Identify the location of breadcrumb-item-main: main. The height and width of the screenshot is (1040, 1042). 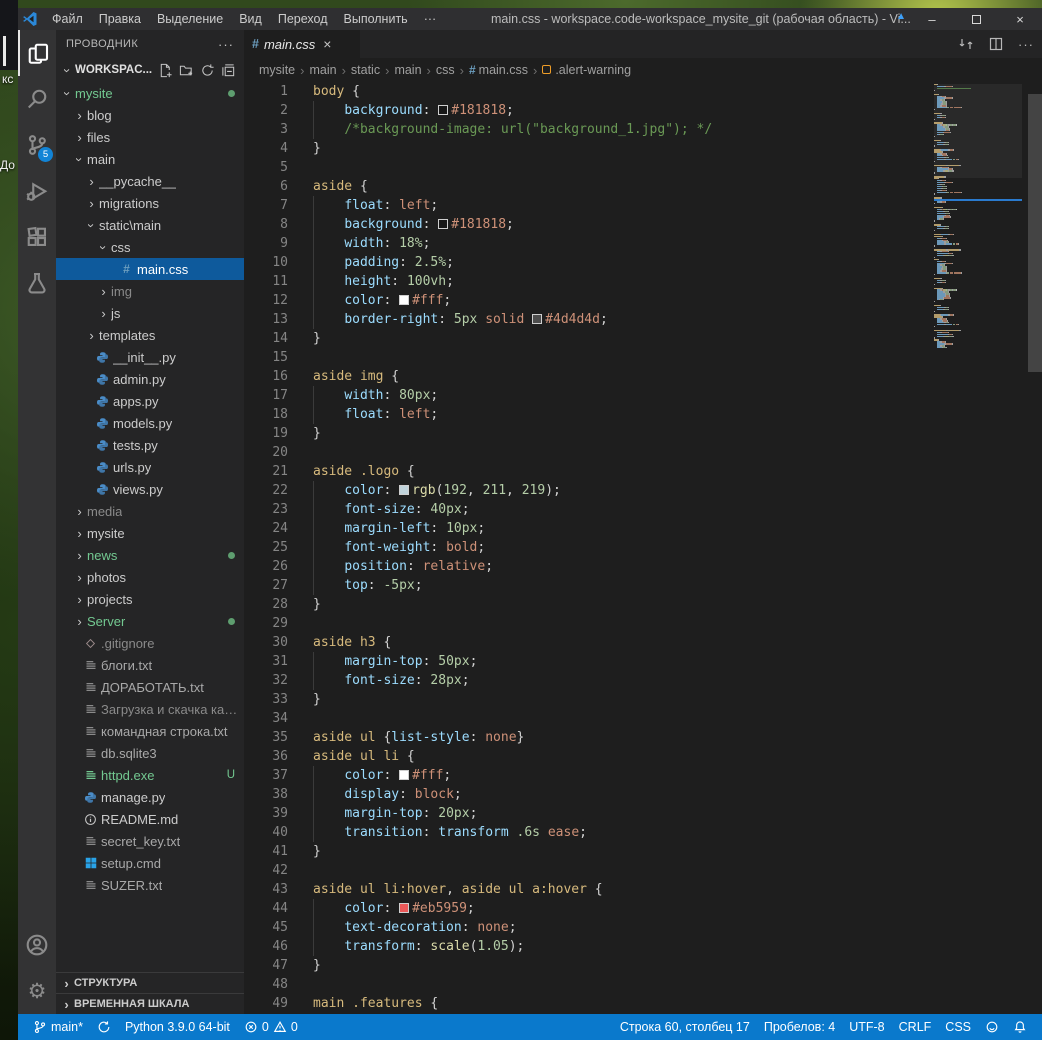
(407, 70).